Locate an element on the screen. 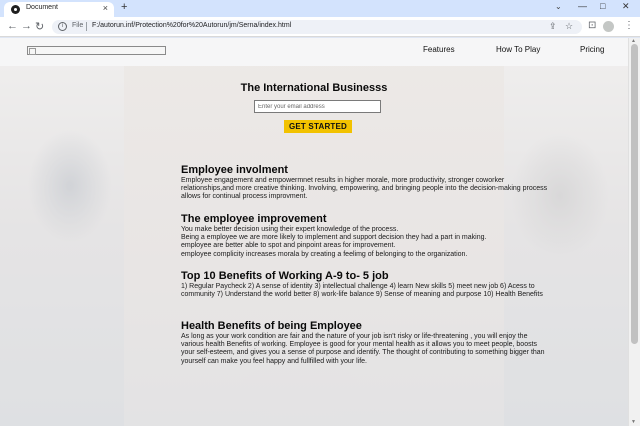  email-input is located at coordinates (317, 106).